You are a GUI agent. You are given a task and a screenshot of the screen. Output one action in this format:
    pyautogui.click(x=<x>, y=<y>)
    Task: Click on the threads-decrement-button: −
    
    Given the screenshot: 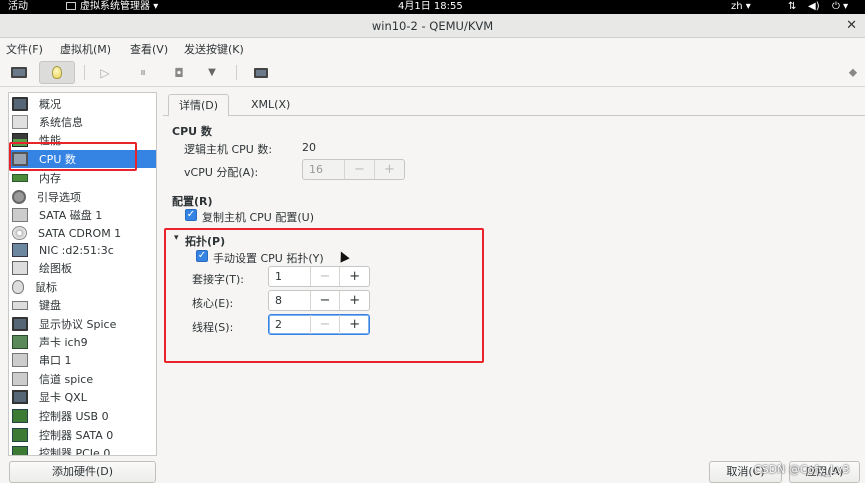 What is the action you would take?
    pyautogui.click(x=324, y=324)
    